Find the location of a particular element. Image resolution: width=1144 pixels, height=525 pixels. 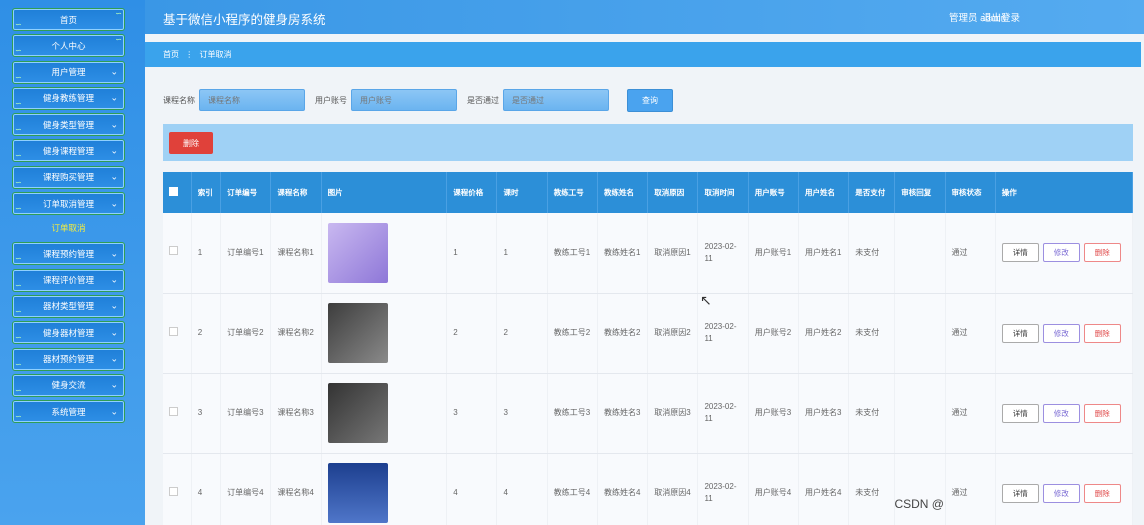

sidebar-item-label: 课程评价管理 is located at coordinates (68, 280).